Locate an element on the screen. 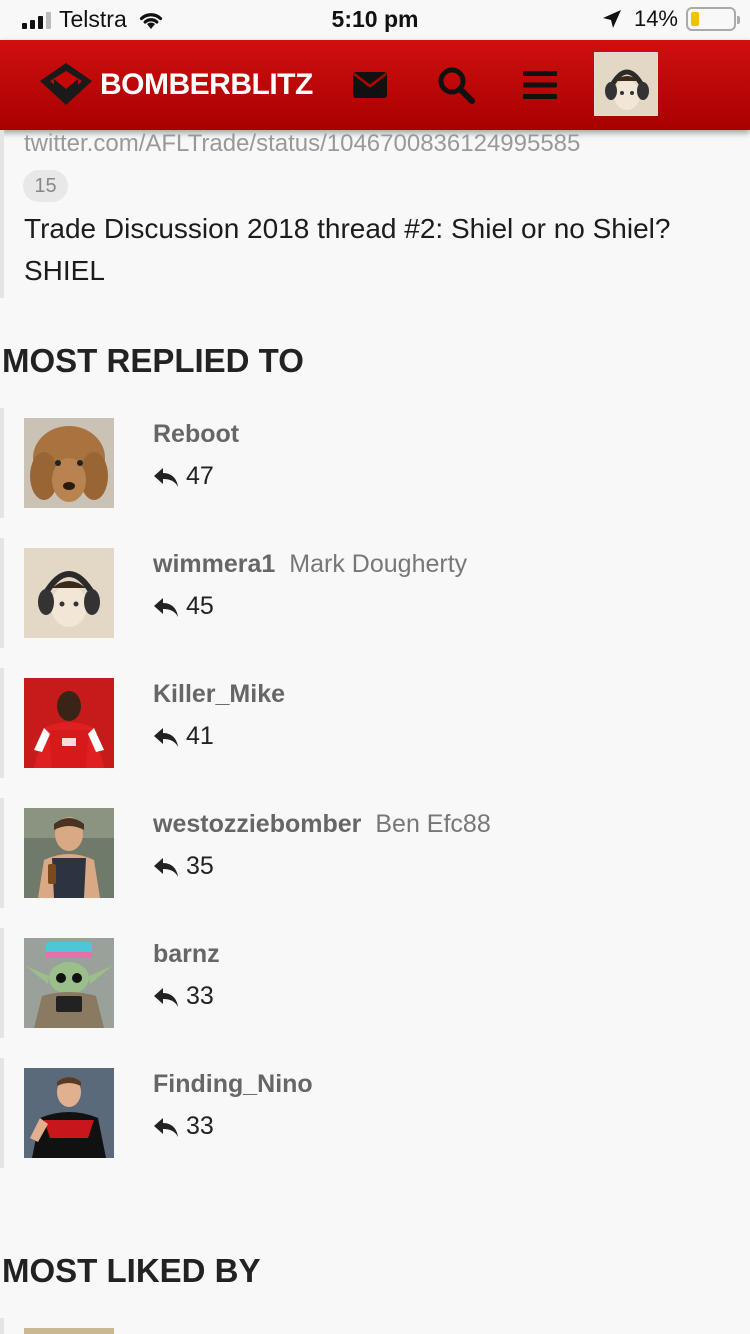 The image size is (750, 1334). afl-player-avatar-image is located at coordinates (69, 1113).